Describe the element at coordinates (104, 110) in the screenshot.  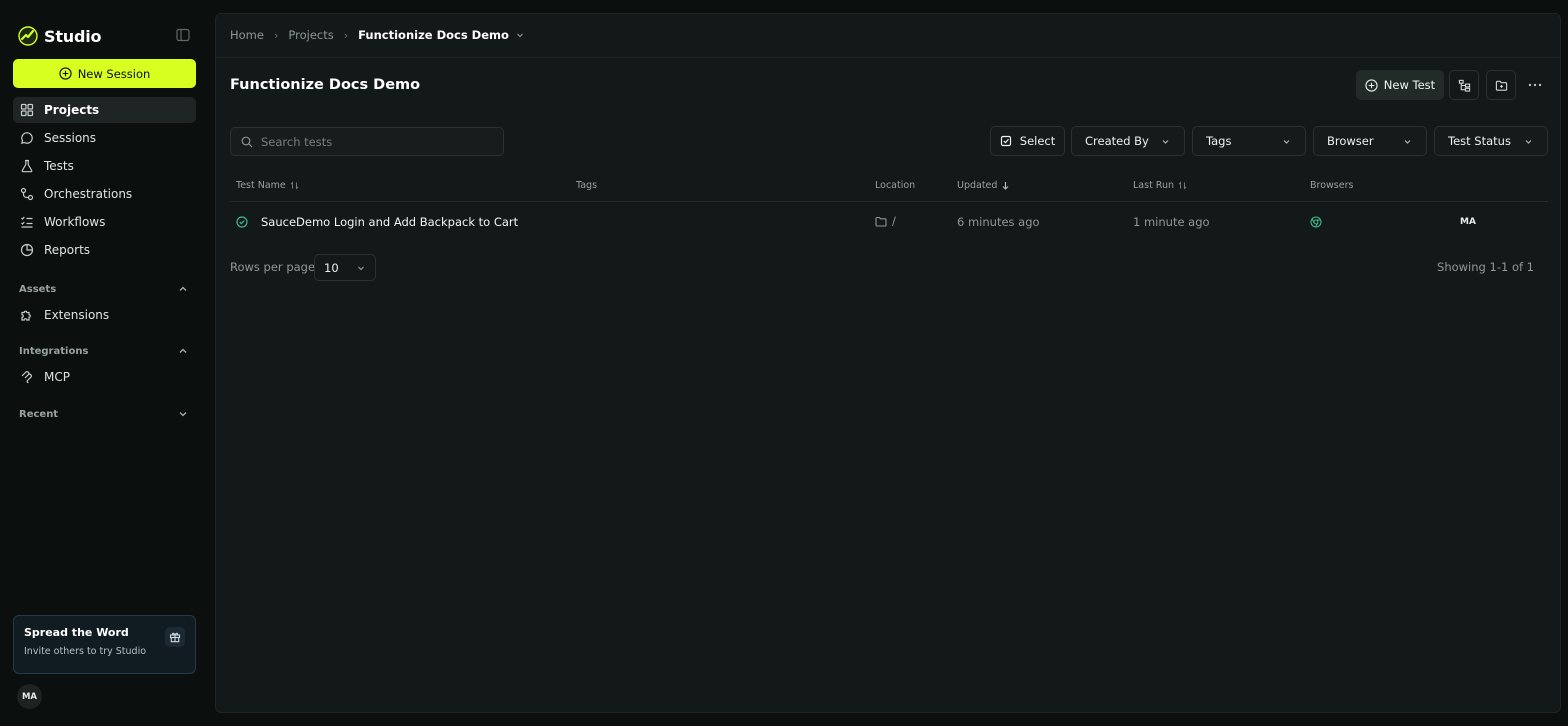
I see `nav-item-projects: Projects` at that location.